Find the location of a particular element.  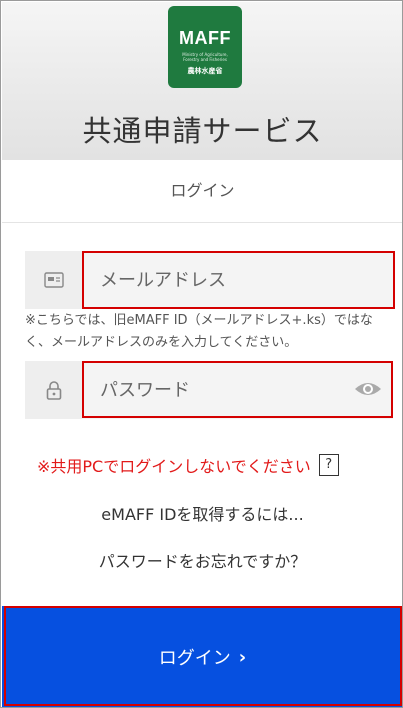

lock-icon is located at coordinates (53, 390).